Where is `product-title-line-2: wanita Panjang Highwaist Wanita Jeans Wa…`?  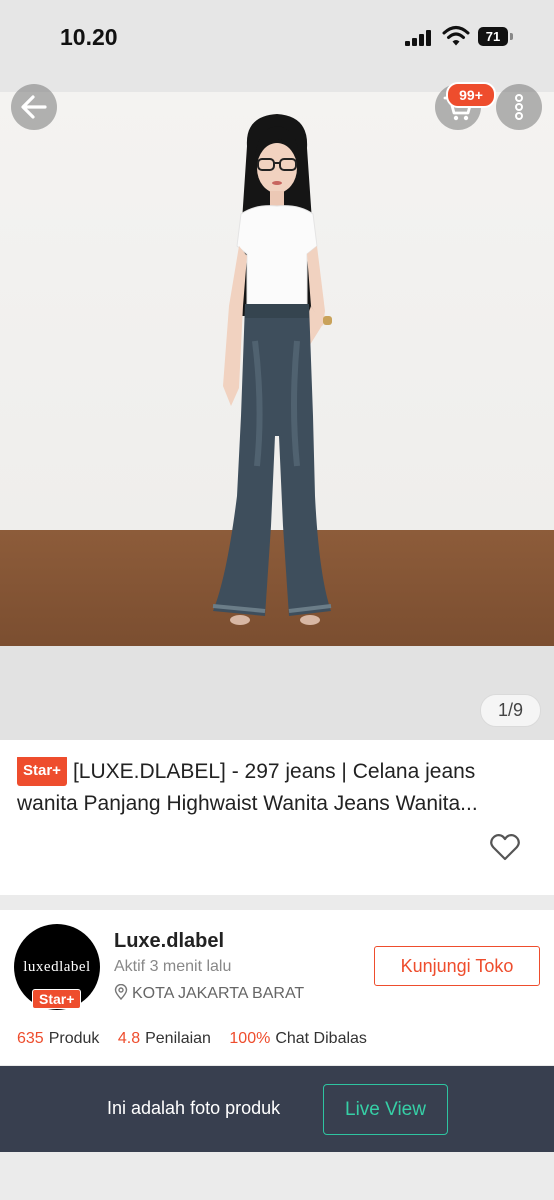 product-title-line-2: wanita Panjang Highwaist Wanita Jeans Wa… is located at coordinates (247, 803).